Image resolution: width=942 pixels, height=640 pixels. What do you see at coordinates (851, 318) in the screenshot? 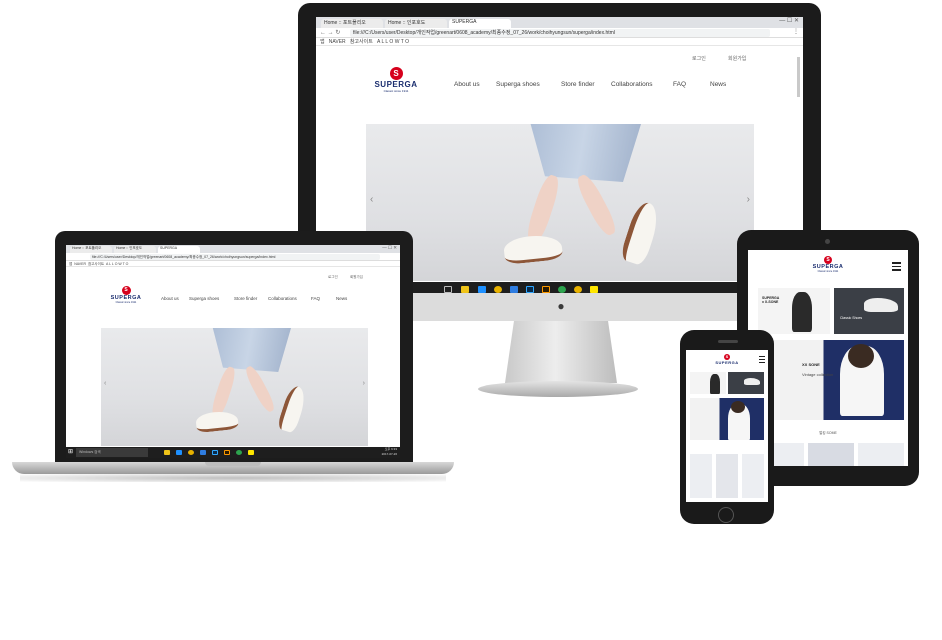
I see `tile-title: Classic Shoes` at bounding box center [851, 318].